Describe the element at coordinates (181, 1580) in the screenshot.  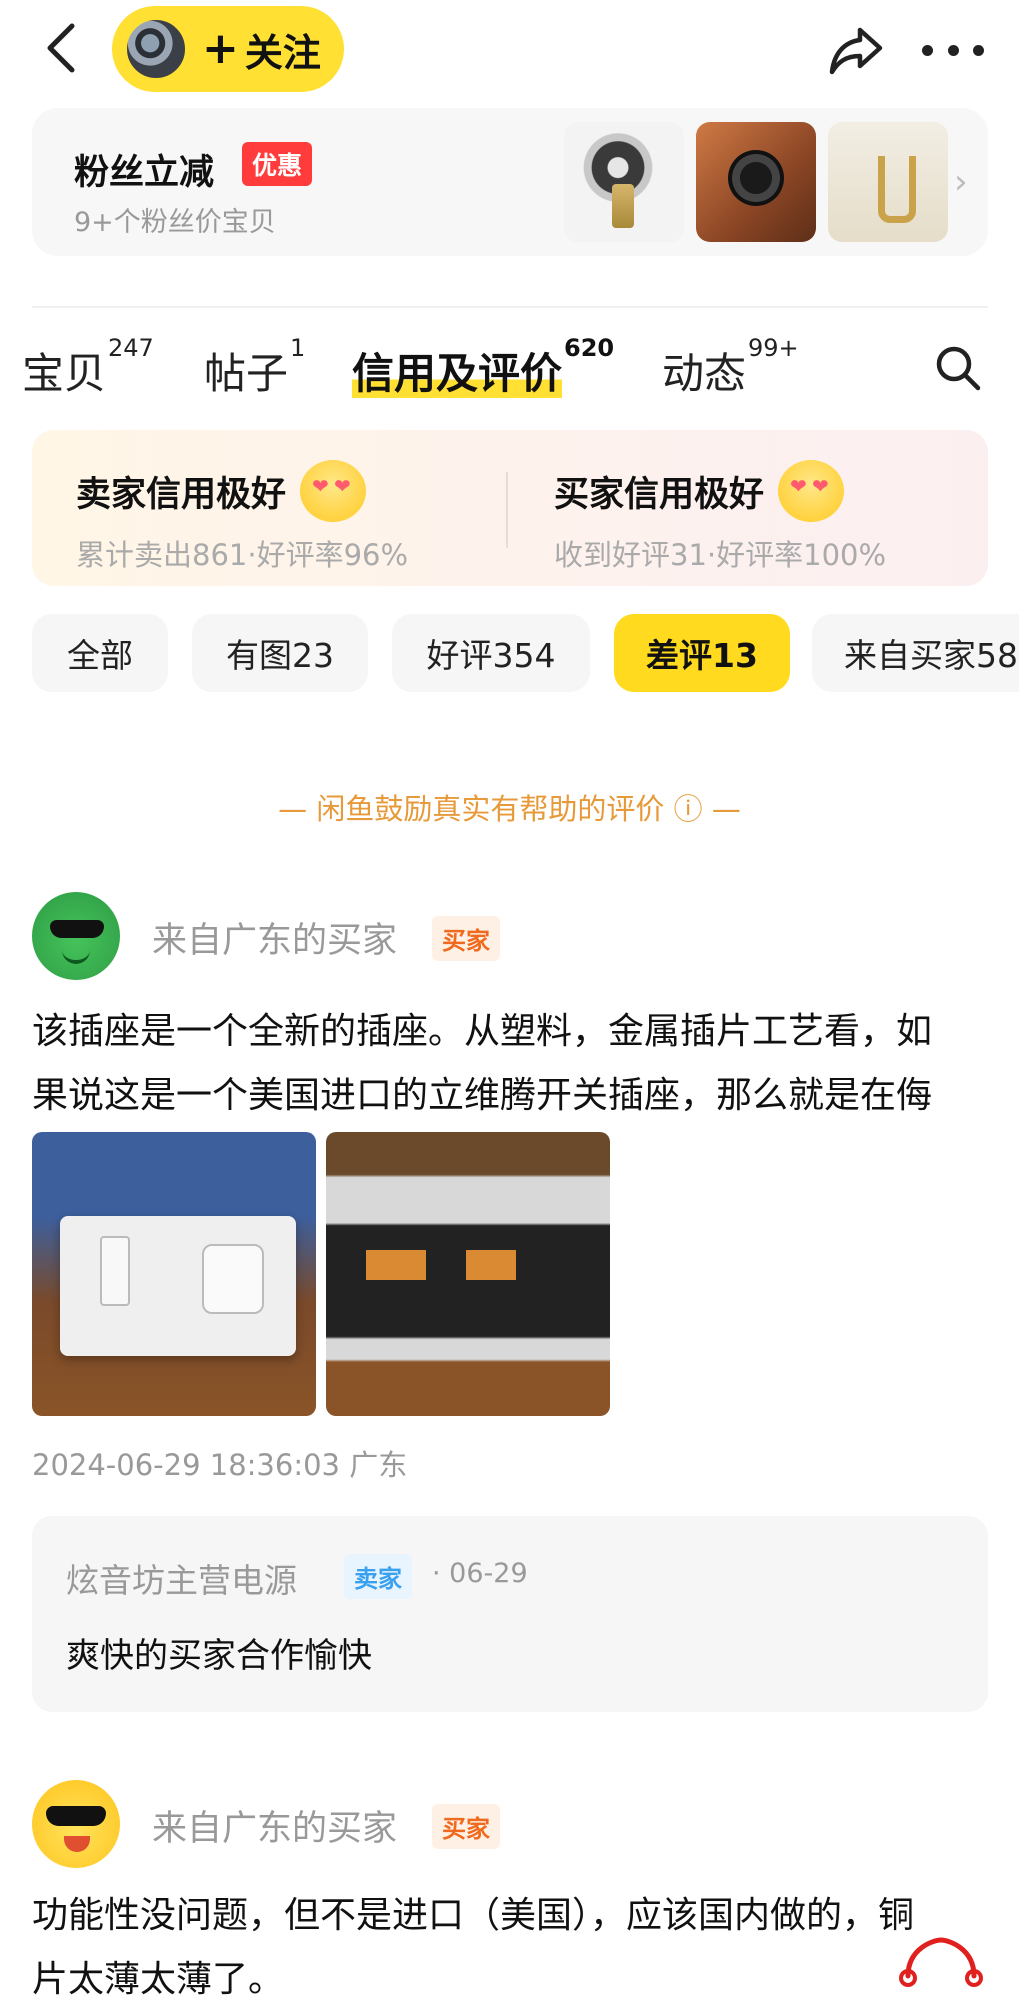
I see `seller-name: 炫音坊主营电源` at that location.